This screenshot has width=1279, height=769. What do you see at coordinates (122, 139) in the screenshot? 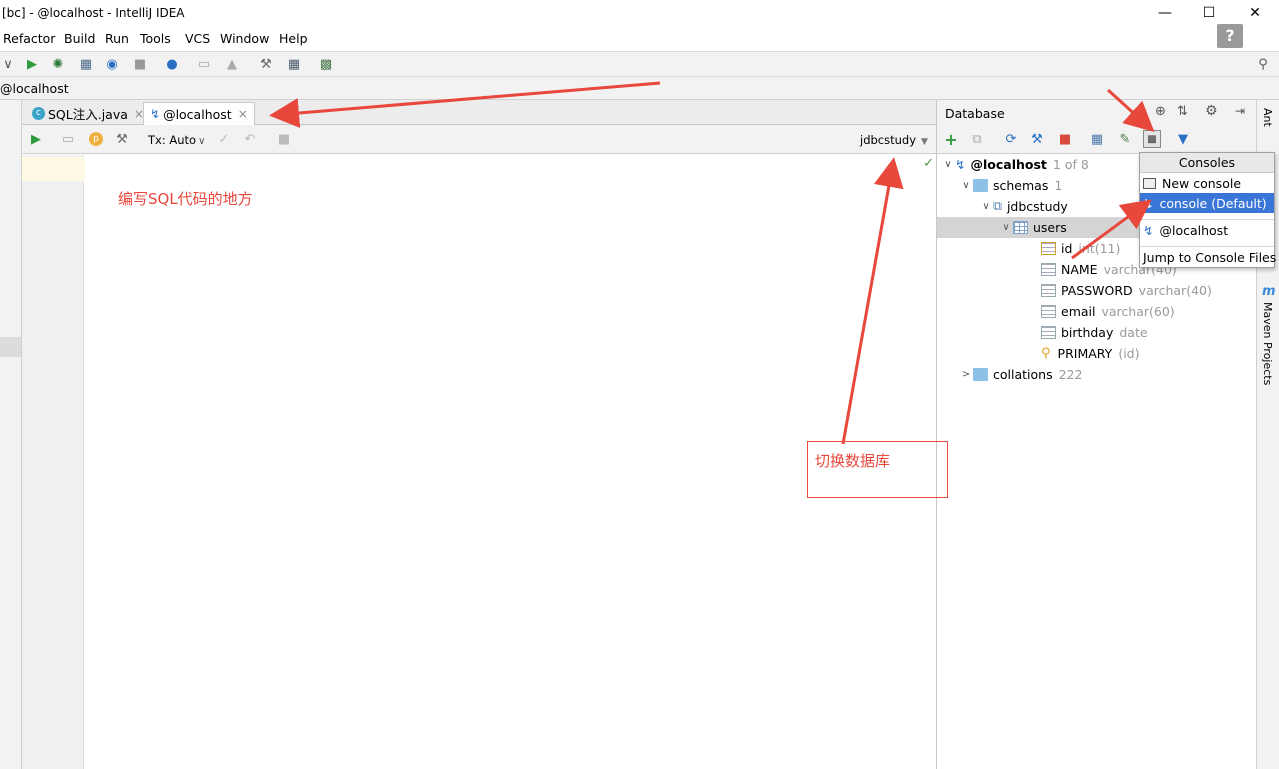
I see `settings-icon: ⚒` at bounding box center [122, 139].